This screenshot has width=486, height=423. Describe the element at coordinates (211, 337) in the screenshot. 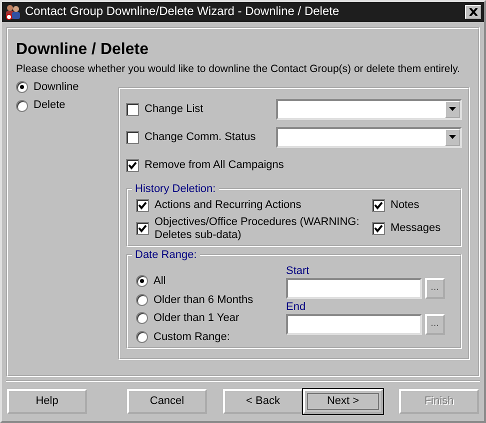

I see `date-range-radio: Custom Range:` at that location.